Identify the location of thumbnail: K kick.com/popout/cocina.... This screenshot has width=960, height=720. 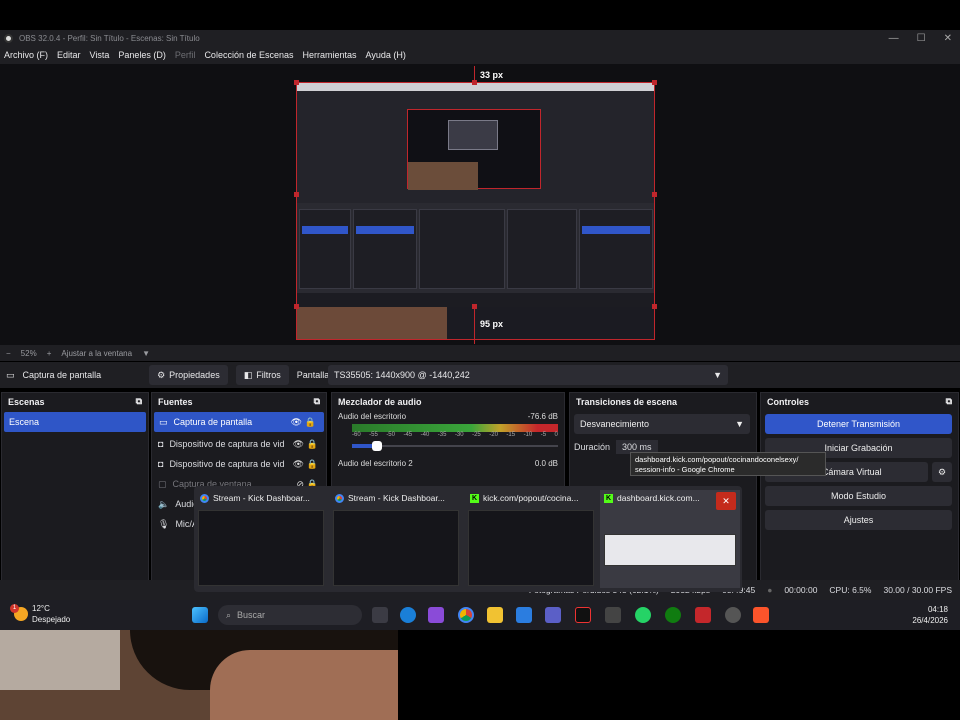
(531, 539).